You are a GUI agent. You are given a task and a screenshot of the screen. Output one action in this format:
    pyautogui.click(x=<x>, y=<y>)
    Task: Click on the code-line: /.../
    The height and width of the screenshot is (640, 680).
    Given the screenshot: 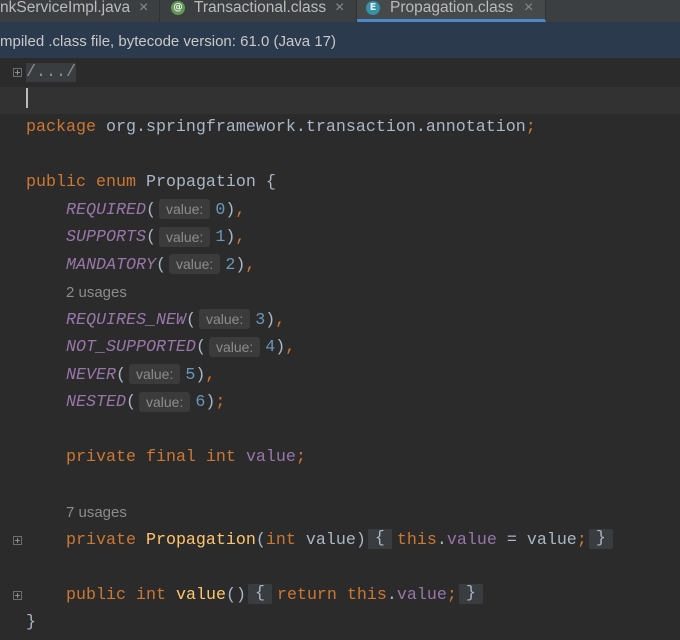 What is the action you would take?
    pyautogui.click(x=340, y=73)
    